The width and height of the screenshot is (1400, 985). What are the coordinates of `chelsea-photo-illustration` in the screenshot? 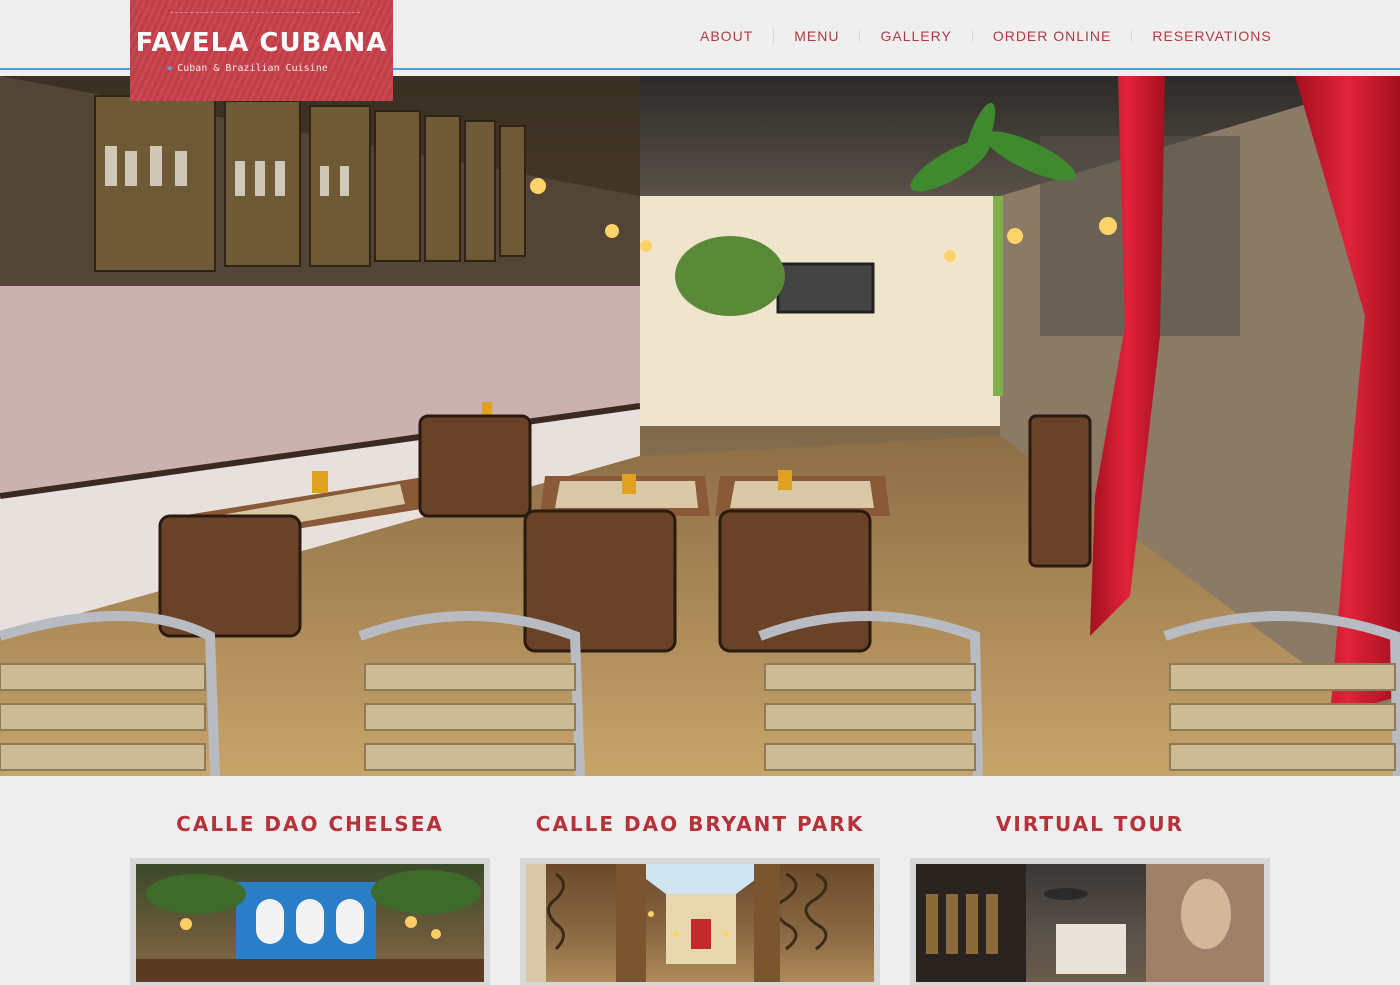 It's located at (310, 926).